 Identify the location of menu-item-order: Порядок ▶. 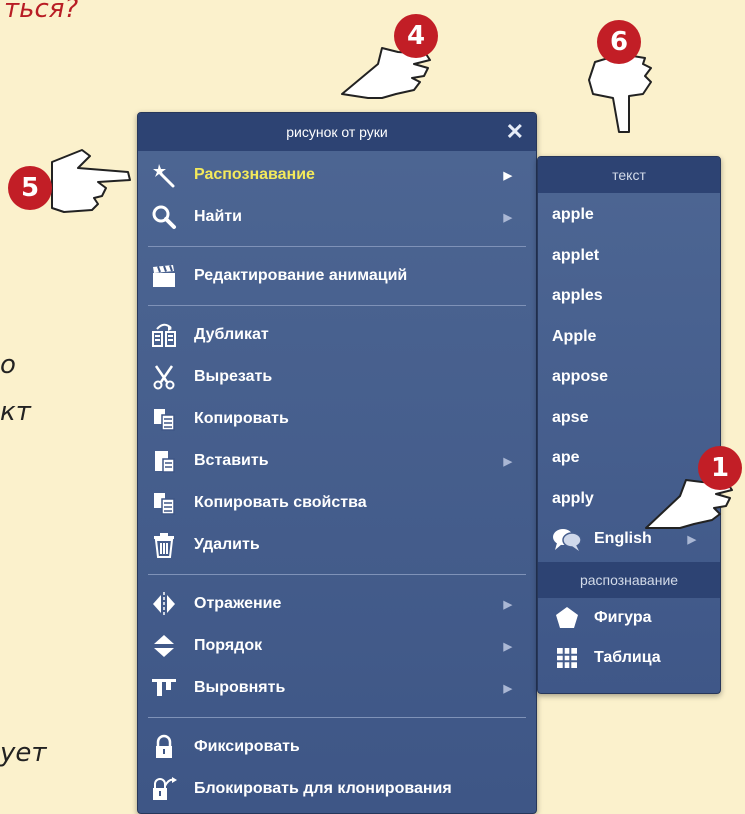
(337, 646).